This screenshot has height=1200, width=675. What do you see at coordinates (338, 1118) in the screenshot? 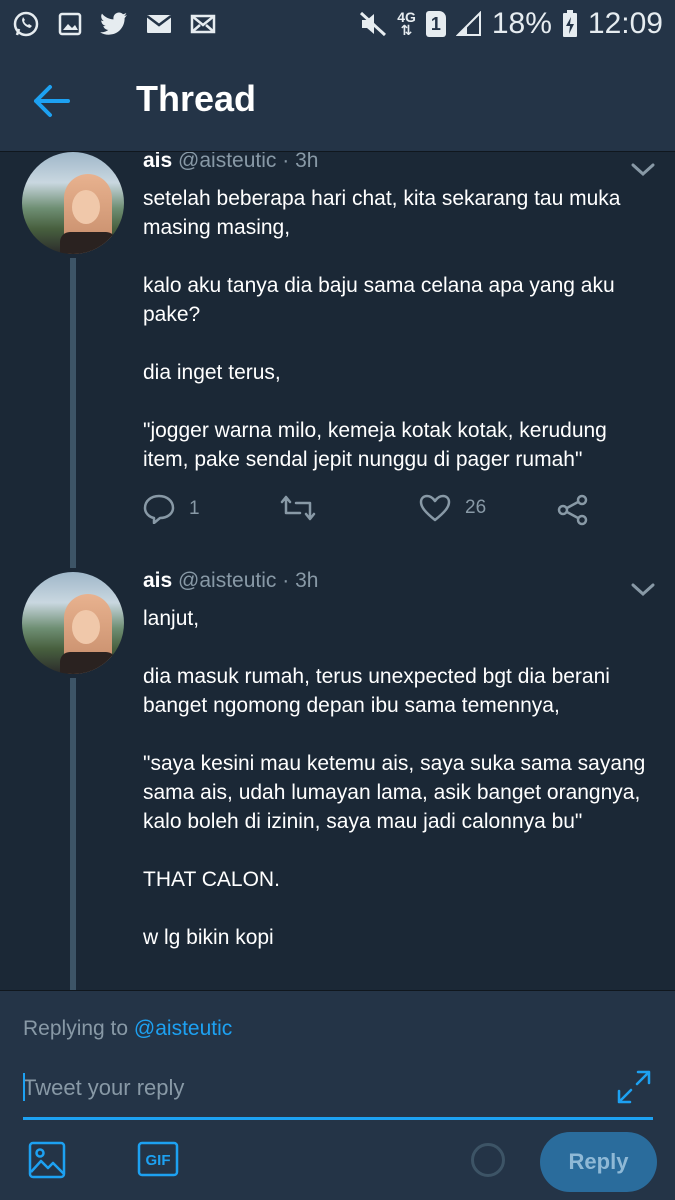
I see `input-underline` at bounding box center [338, 1118].